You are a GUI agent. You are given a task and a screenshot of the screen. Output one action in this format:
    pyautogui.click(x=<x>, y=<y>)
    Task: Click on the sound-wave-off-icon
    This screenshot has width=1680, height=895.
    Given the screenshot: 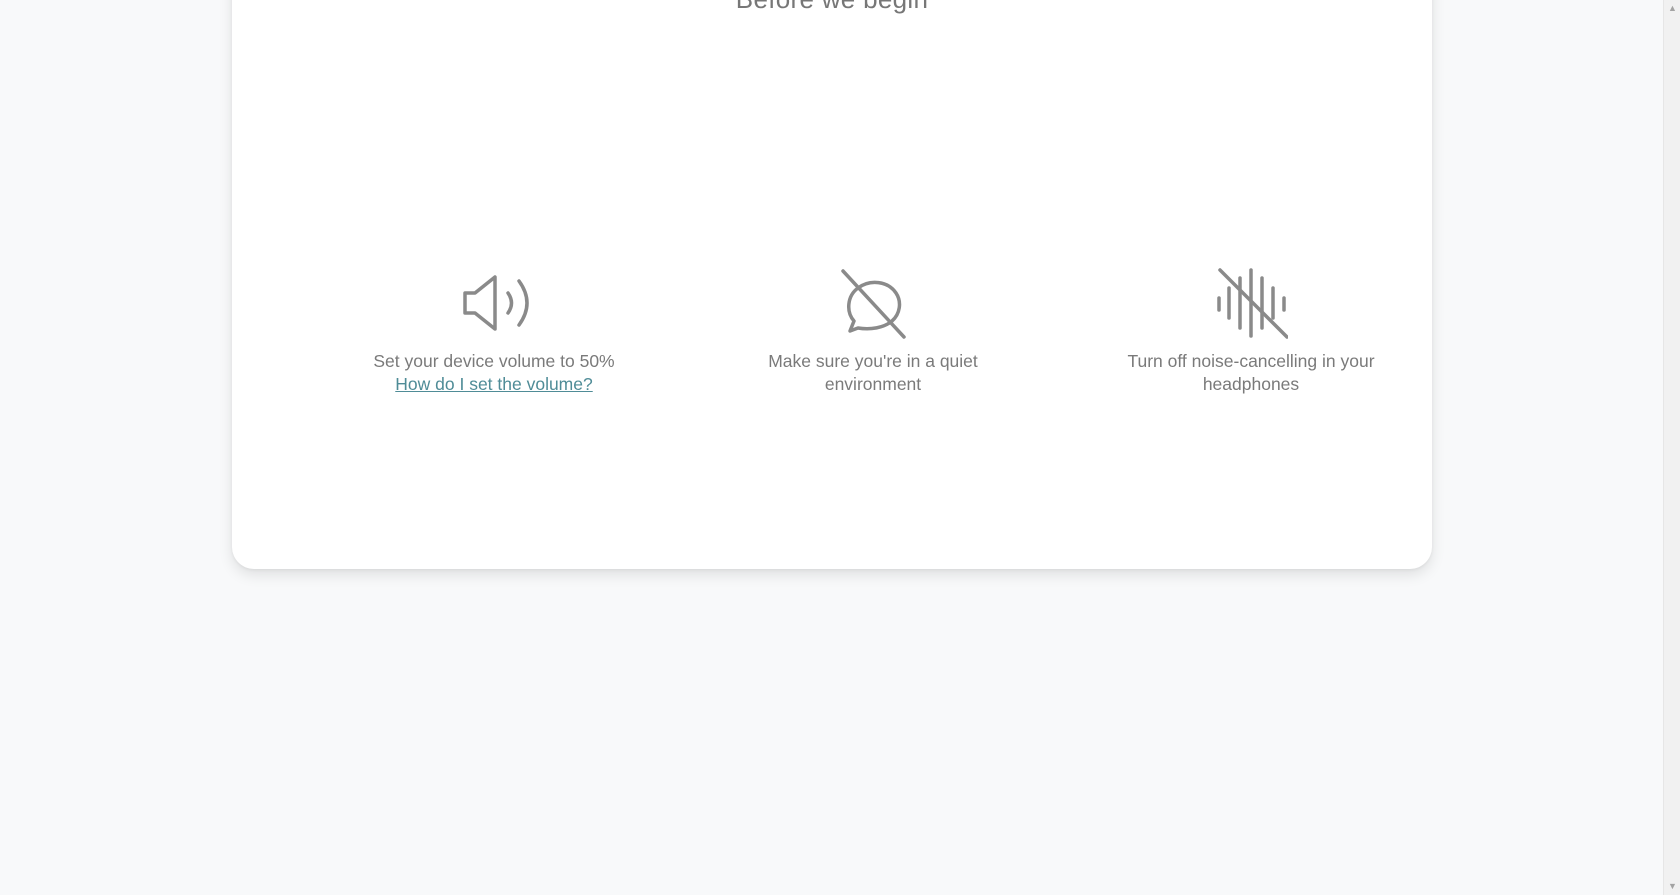 What is the action you would take?
    pyautogui.click(x=1251, y=303)
    